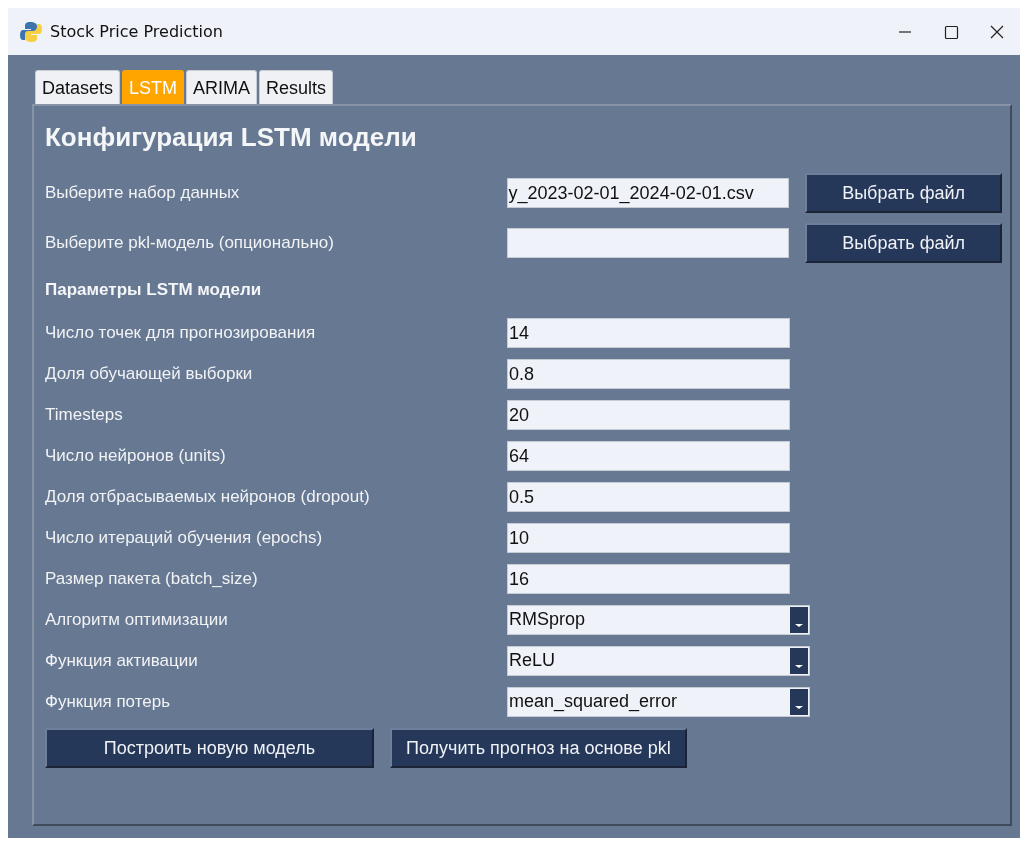 The width and height of the screenshot is (1028, 841). Describe the element at coordinates (658, 701) in the screenshot. I see `dropdown: mean_squared_error` at that location.